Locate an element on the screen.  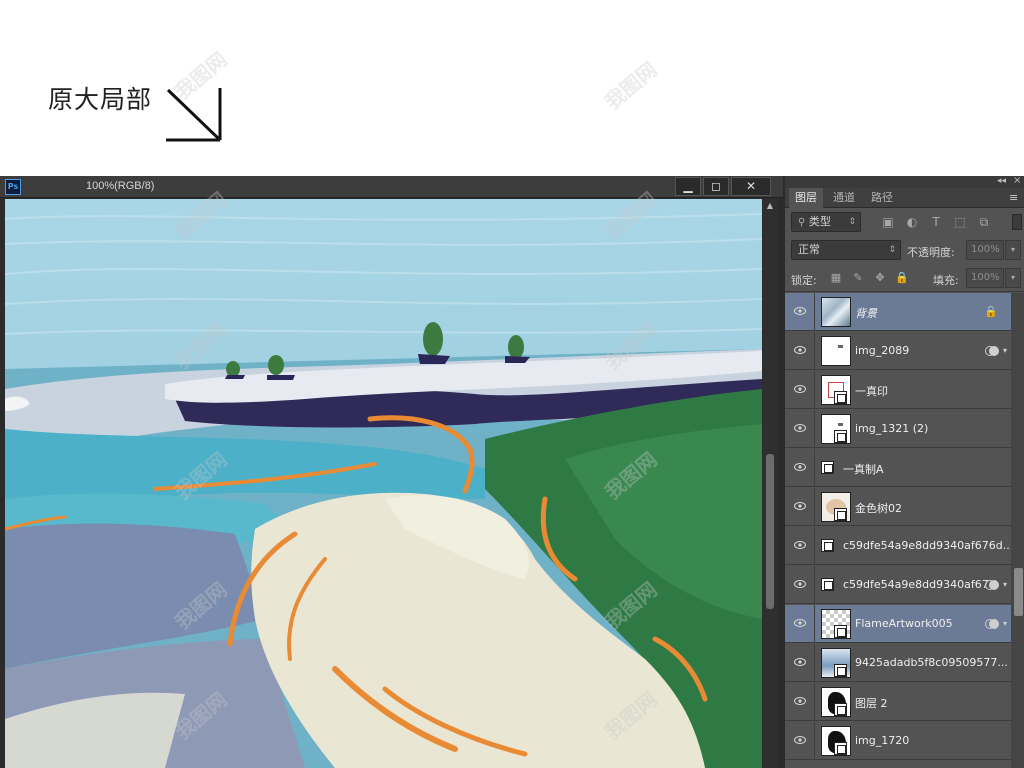
blend-mode-select: 正常 ⇕ is located at coordinates (846, 250).